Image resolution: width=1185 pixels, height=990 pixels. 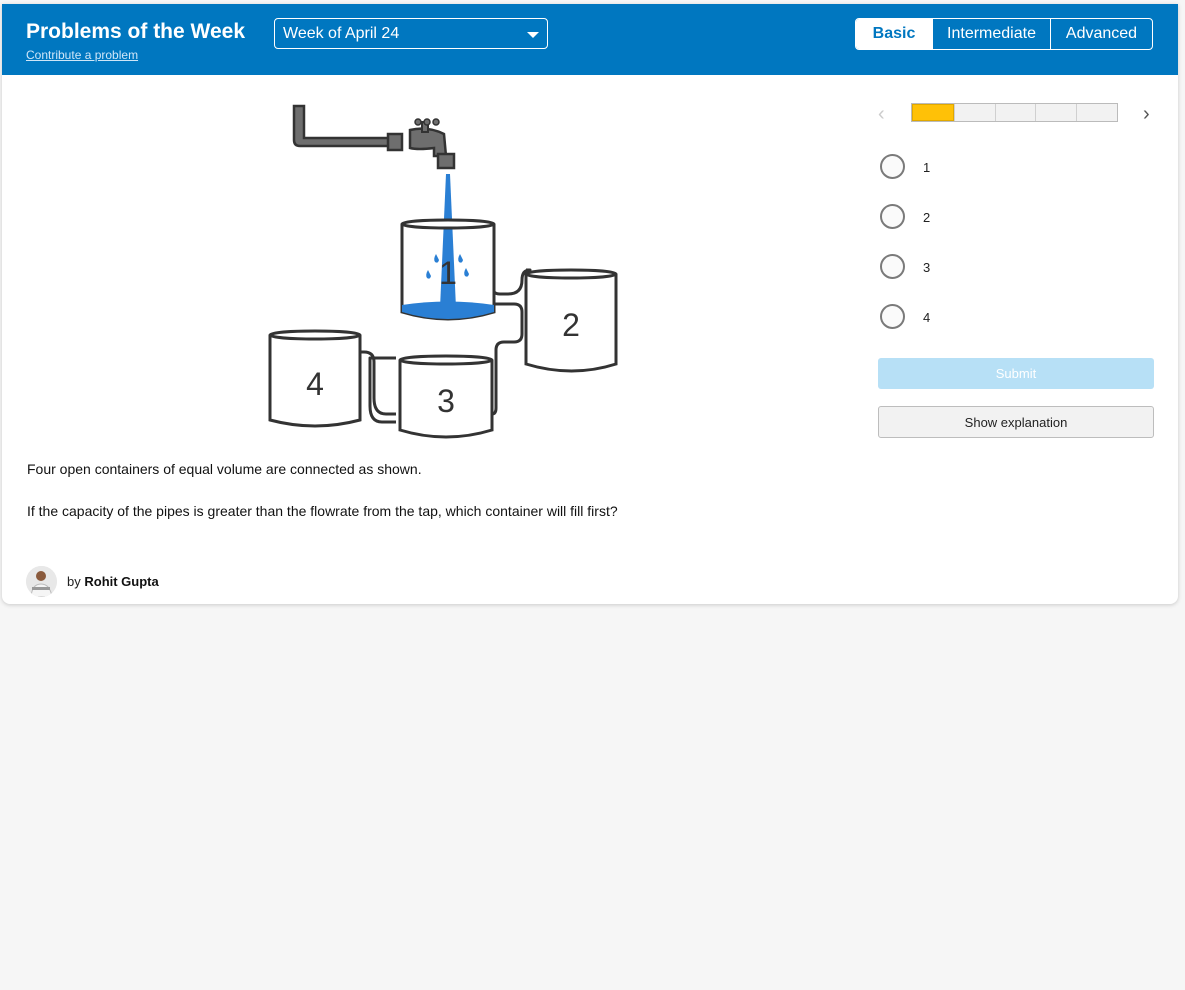 What do you see at coordinates (136, 31) in the screenshot?
I see `page-title: Problems of the Week` at bounding box center [136, 31].